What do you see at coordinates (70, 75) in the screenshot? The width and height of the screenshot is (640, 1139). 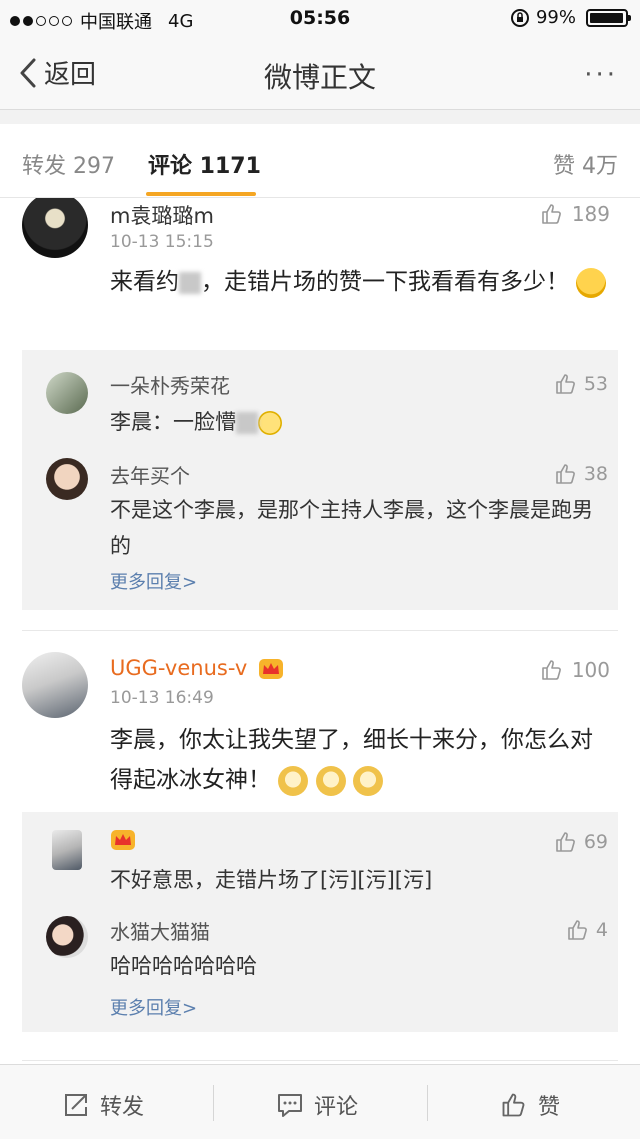 I see `back-label: 返回` at bounding box center [70, 75].